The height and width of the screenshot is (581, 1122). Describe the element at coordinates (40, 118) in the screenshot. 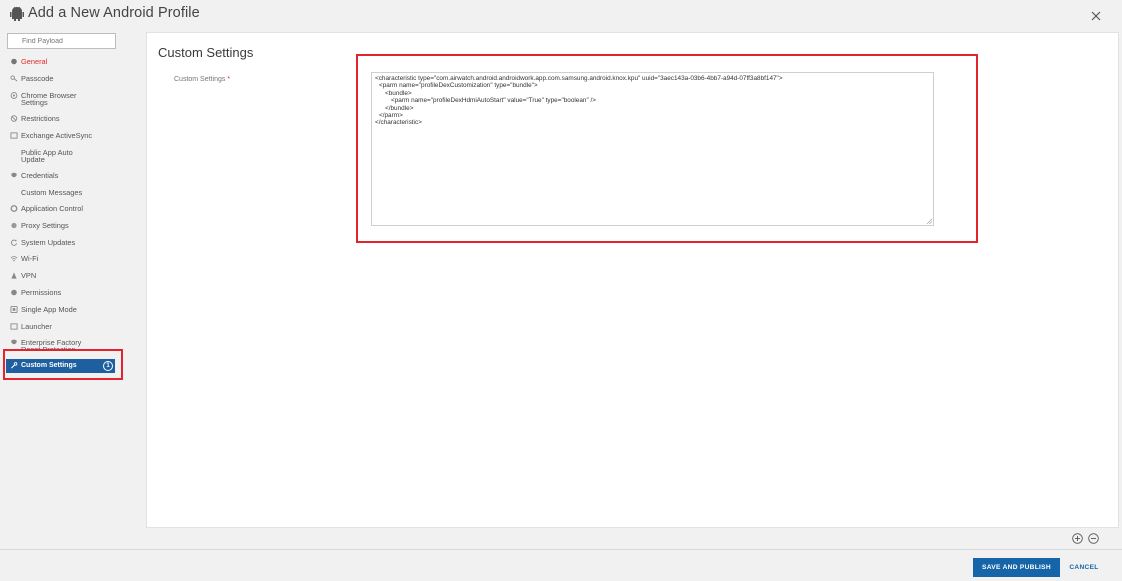

I see `sidebar-item-label: Restrictions` at that location.